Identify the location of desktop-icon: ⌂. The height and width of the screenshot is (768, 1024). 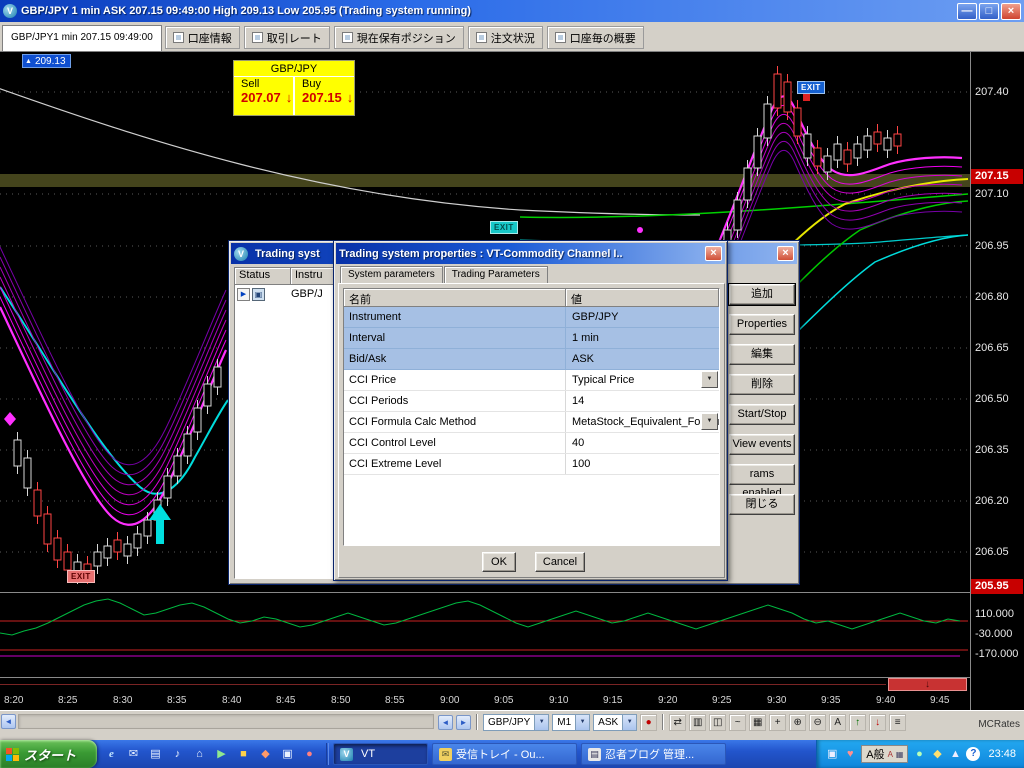
(199, 754).